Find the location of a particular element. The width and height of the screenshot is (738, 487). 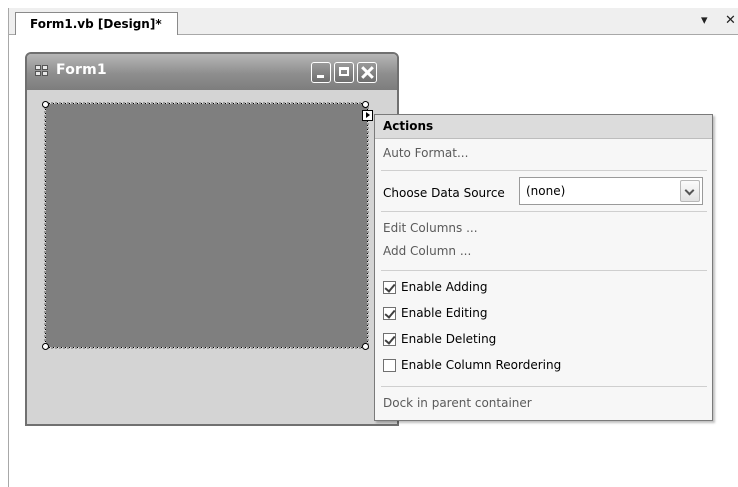

close-tab-icon: ✕ is located at coordinates (730, 21).